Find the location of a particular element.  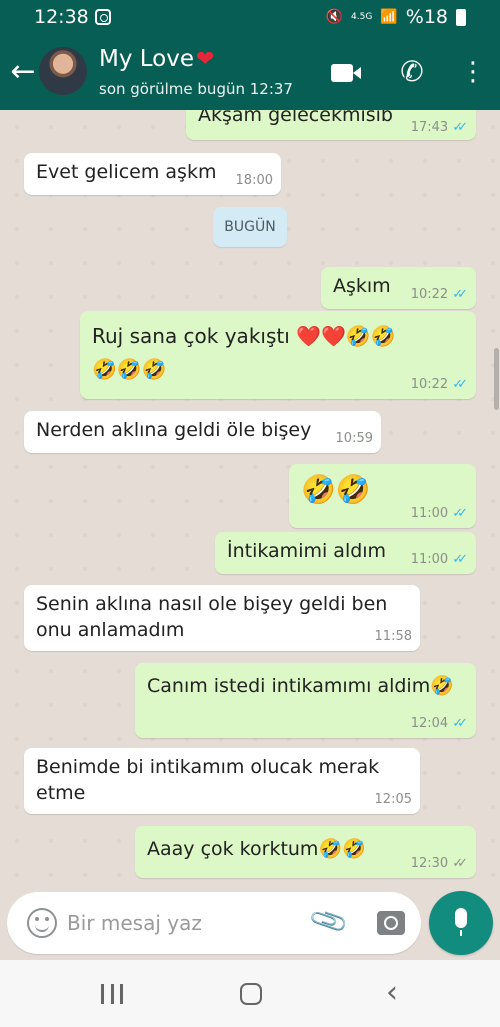

message-out: Aaay çok korktum🤣🤣 12:30 ✓✓ is located at coordinates (305, 852).